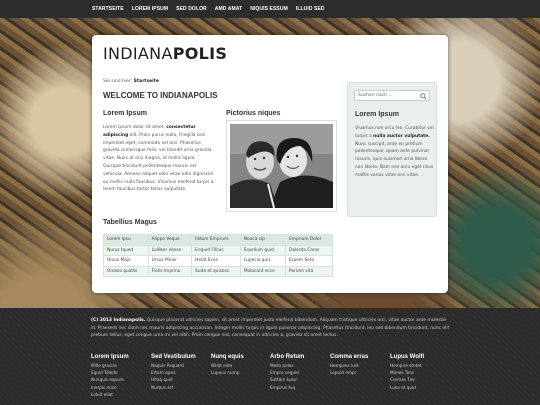 Image resolution: width=540 pixels, height=405 pixels. What do you see at coordinates (126, 271) in the screenshot?
I see `table-cell: Onoxlo quatto` at bounding box center [126, 271].